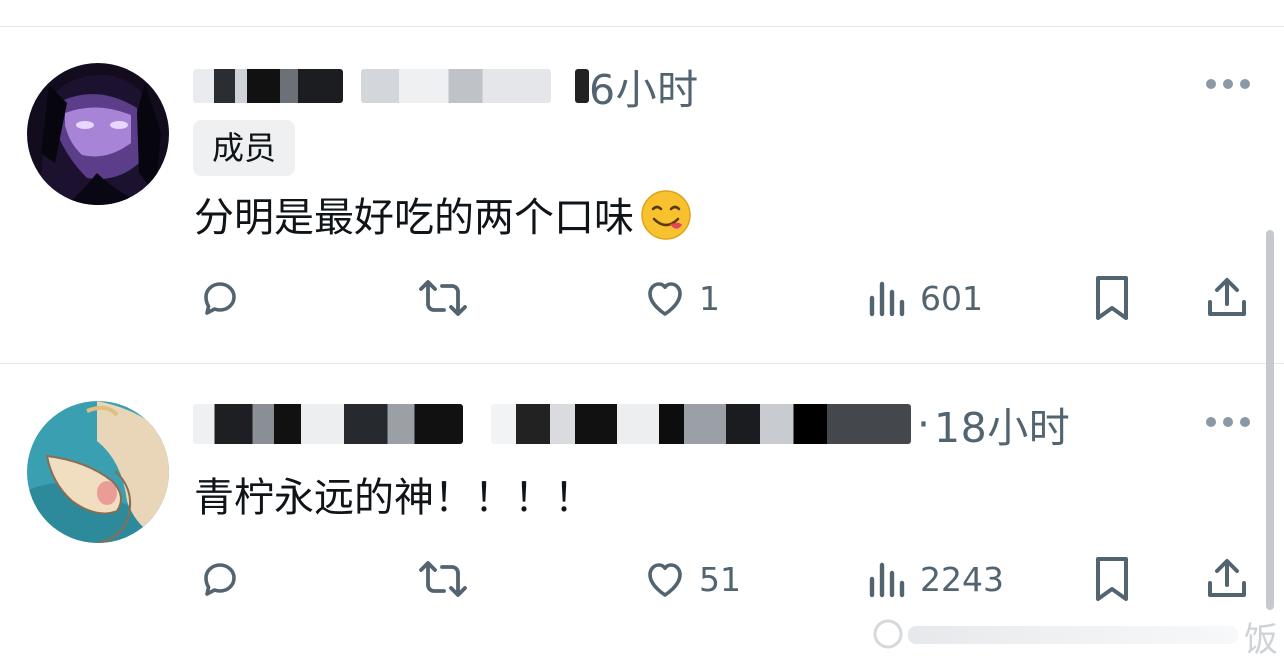 This screenshot has height=663, width=1284. I want to click on action-bar: 51 2243, so click(642, 579).